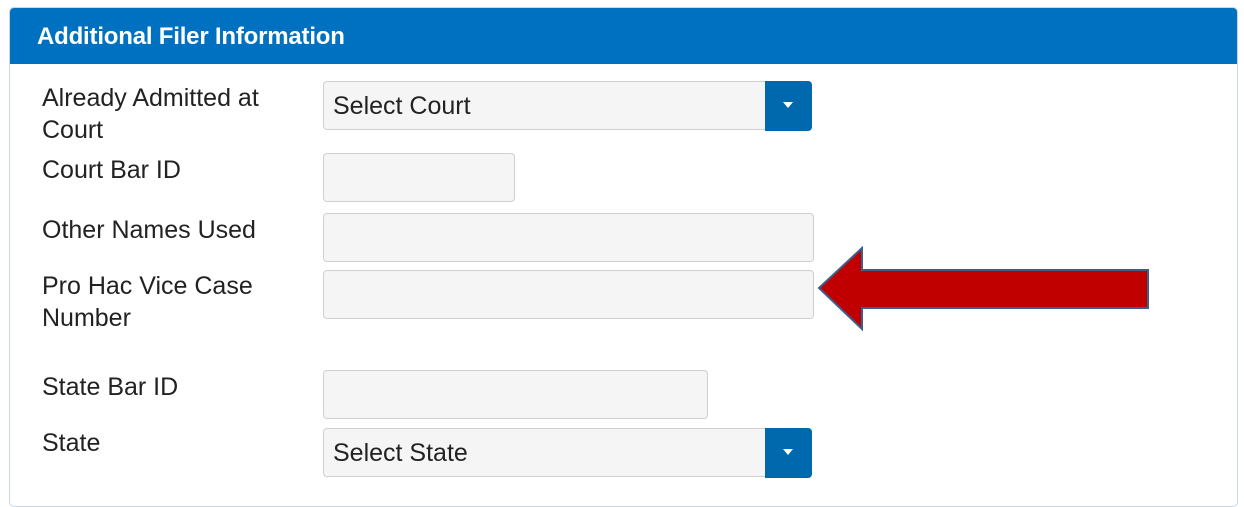  What do you see at coordinates (419, 177) in the screenshot?
I see `court-bar-id-input` at bounding box center [419, 177].